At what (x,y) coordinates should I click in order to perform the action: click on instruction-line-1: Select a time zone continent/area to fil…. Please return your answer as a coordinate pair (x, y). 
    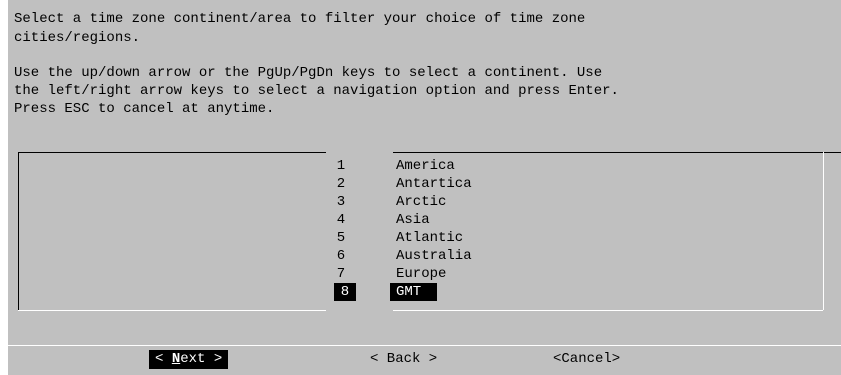
    Looking at the image, I should click on (300, 19).